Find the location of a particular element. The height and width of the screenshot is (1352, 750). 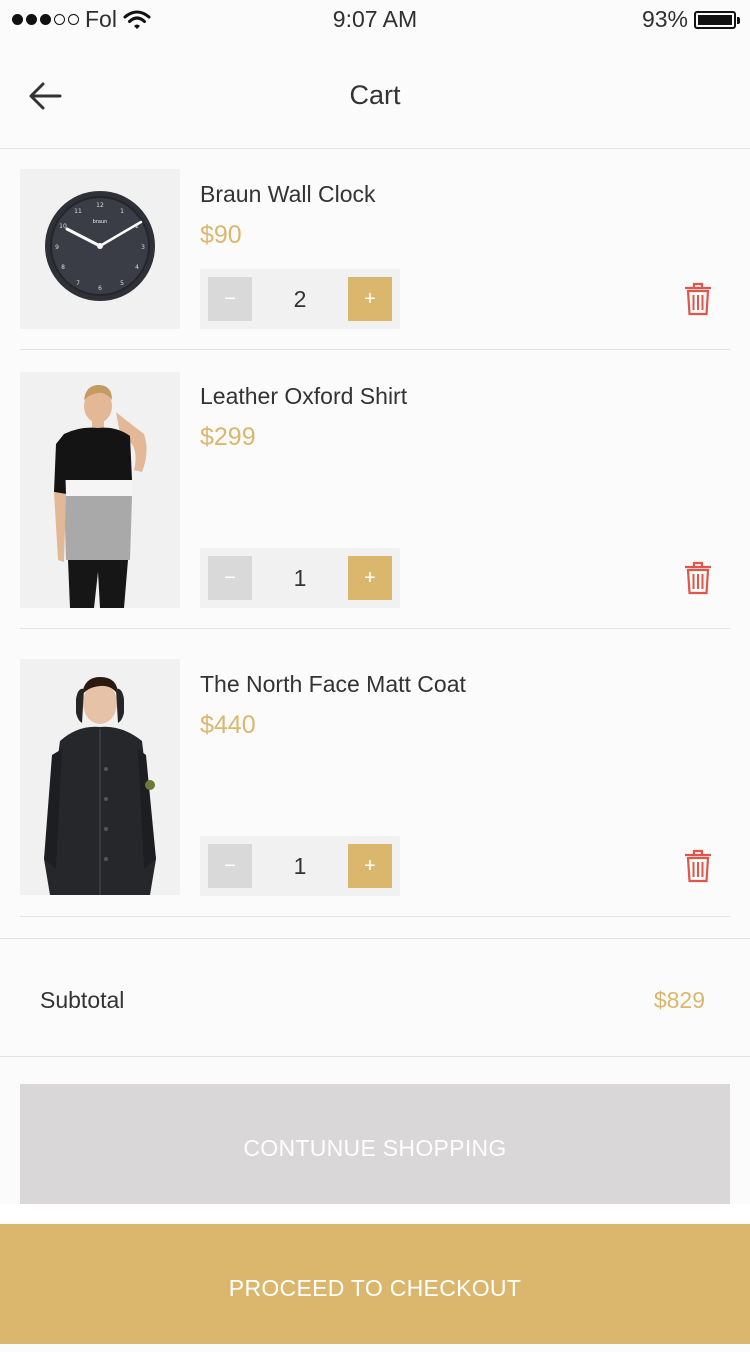

product-name: Leather Oxford Shirt is located at coordinates (303, 396).